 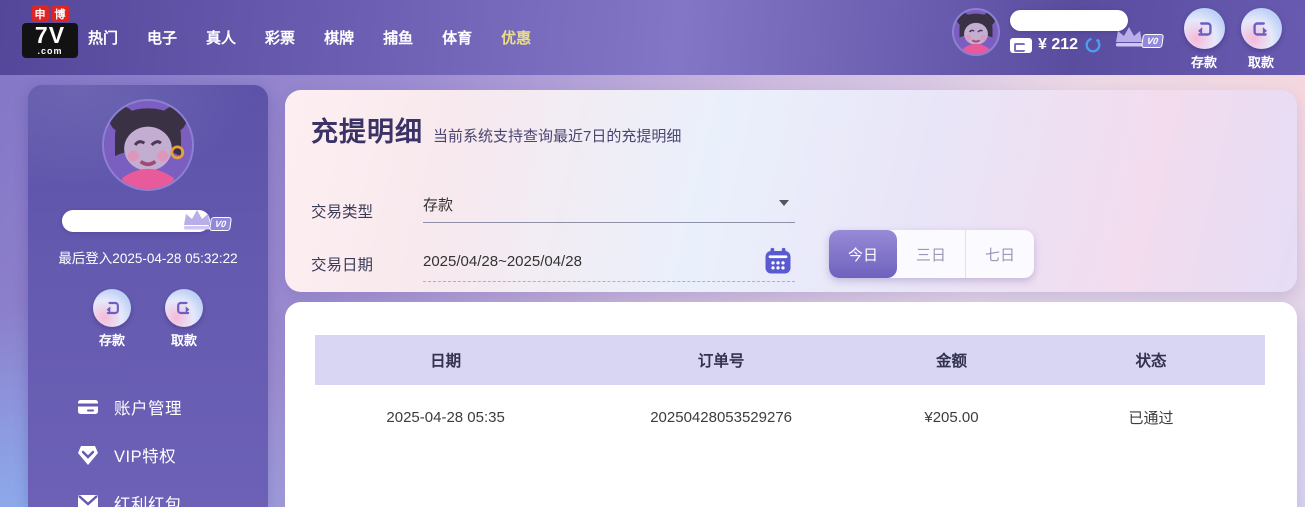 I want to click on chevron-down-icon, so click(x=784, y=203).